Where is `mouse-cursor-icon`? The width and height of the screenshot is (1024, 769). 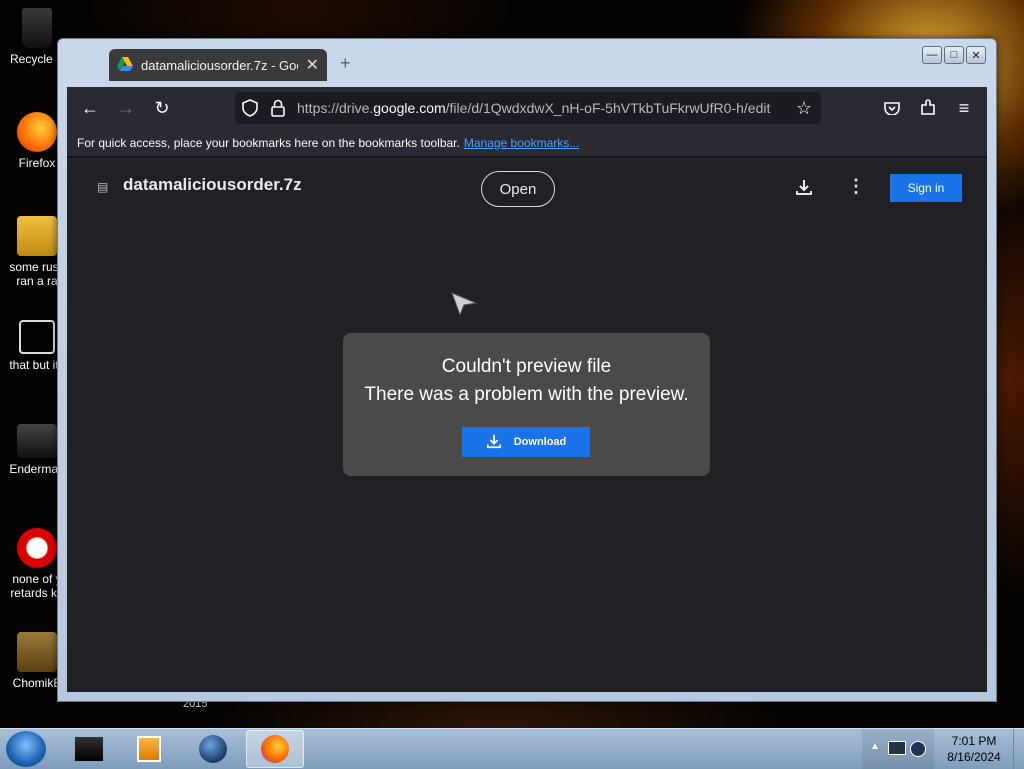
mouse-cursor-icon is located at coordinates (464, 306).